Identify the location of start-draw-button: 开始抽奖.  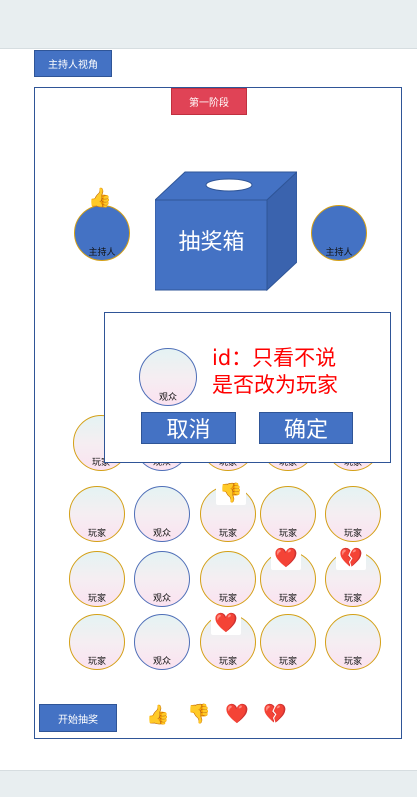
(78, 718).